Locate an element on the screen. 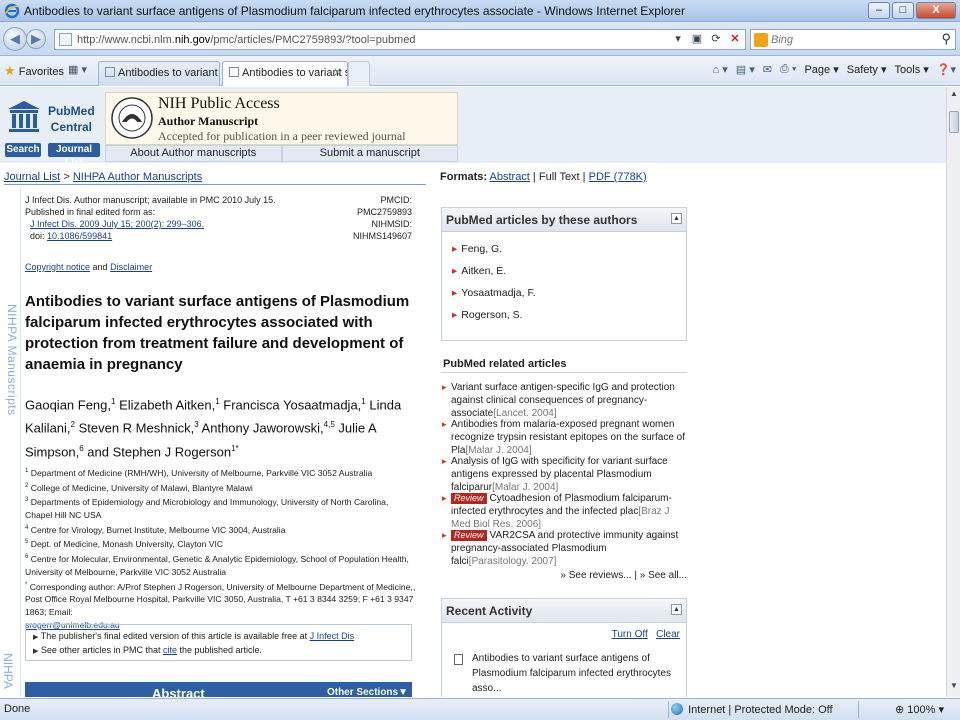  doi-link: 10.1086/599841 is located at coordinates (79, 236).